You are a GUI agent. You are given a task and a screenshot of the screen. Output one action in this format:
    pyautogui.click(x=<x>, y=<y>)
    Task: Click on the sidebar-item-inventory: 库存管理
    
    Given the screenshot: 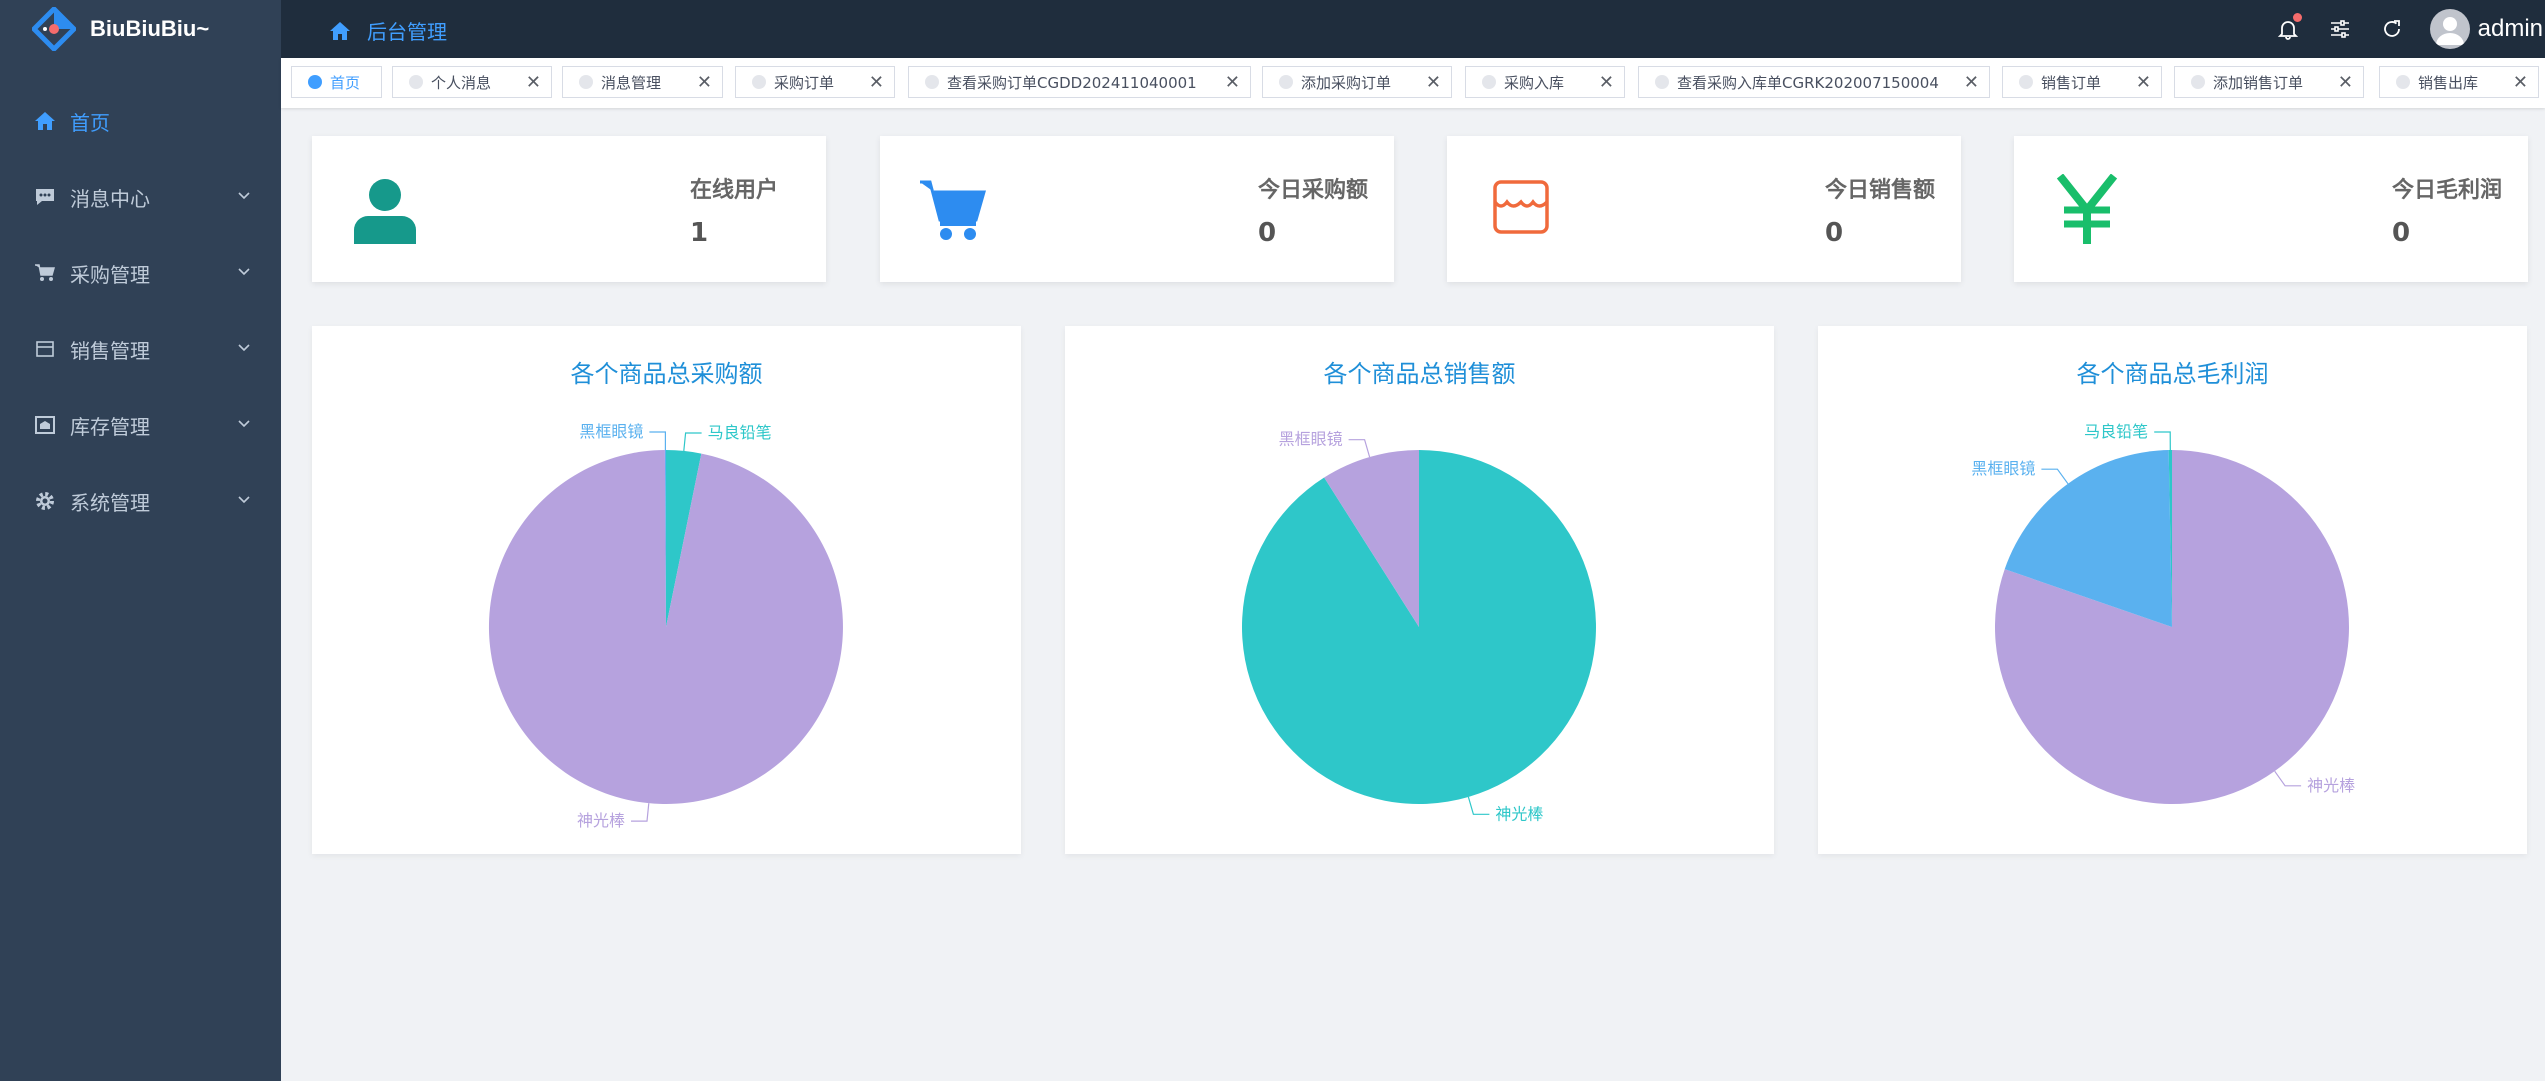 What is the action you would take?
    pyautogui.click(x=140, y=425)
    